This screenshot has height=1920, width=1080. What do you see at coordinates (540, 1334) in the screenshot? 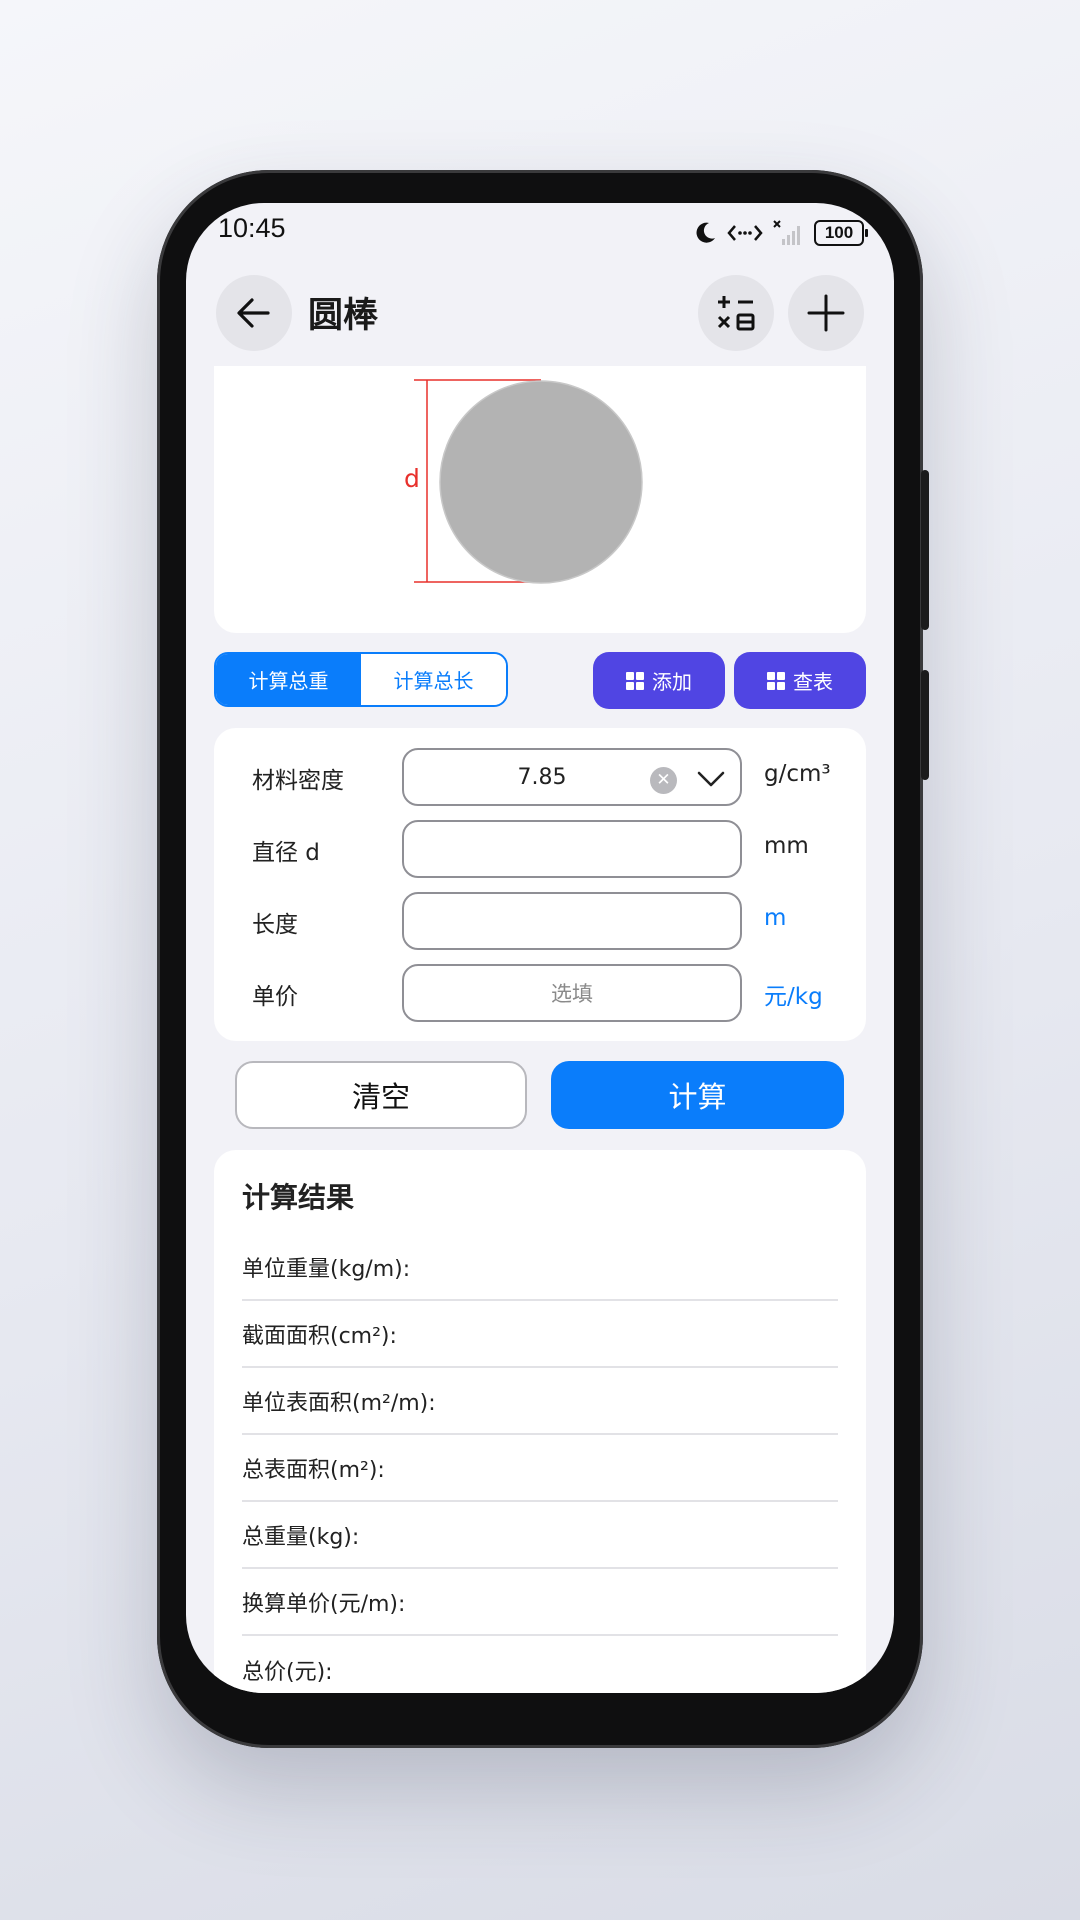
I see `result-row: 截面面积(cm²):` at bounding box center [540, 1334].